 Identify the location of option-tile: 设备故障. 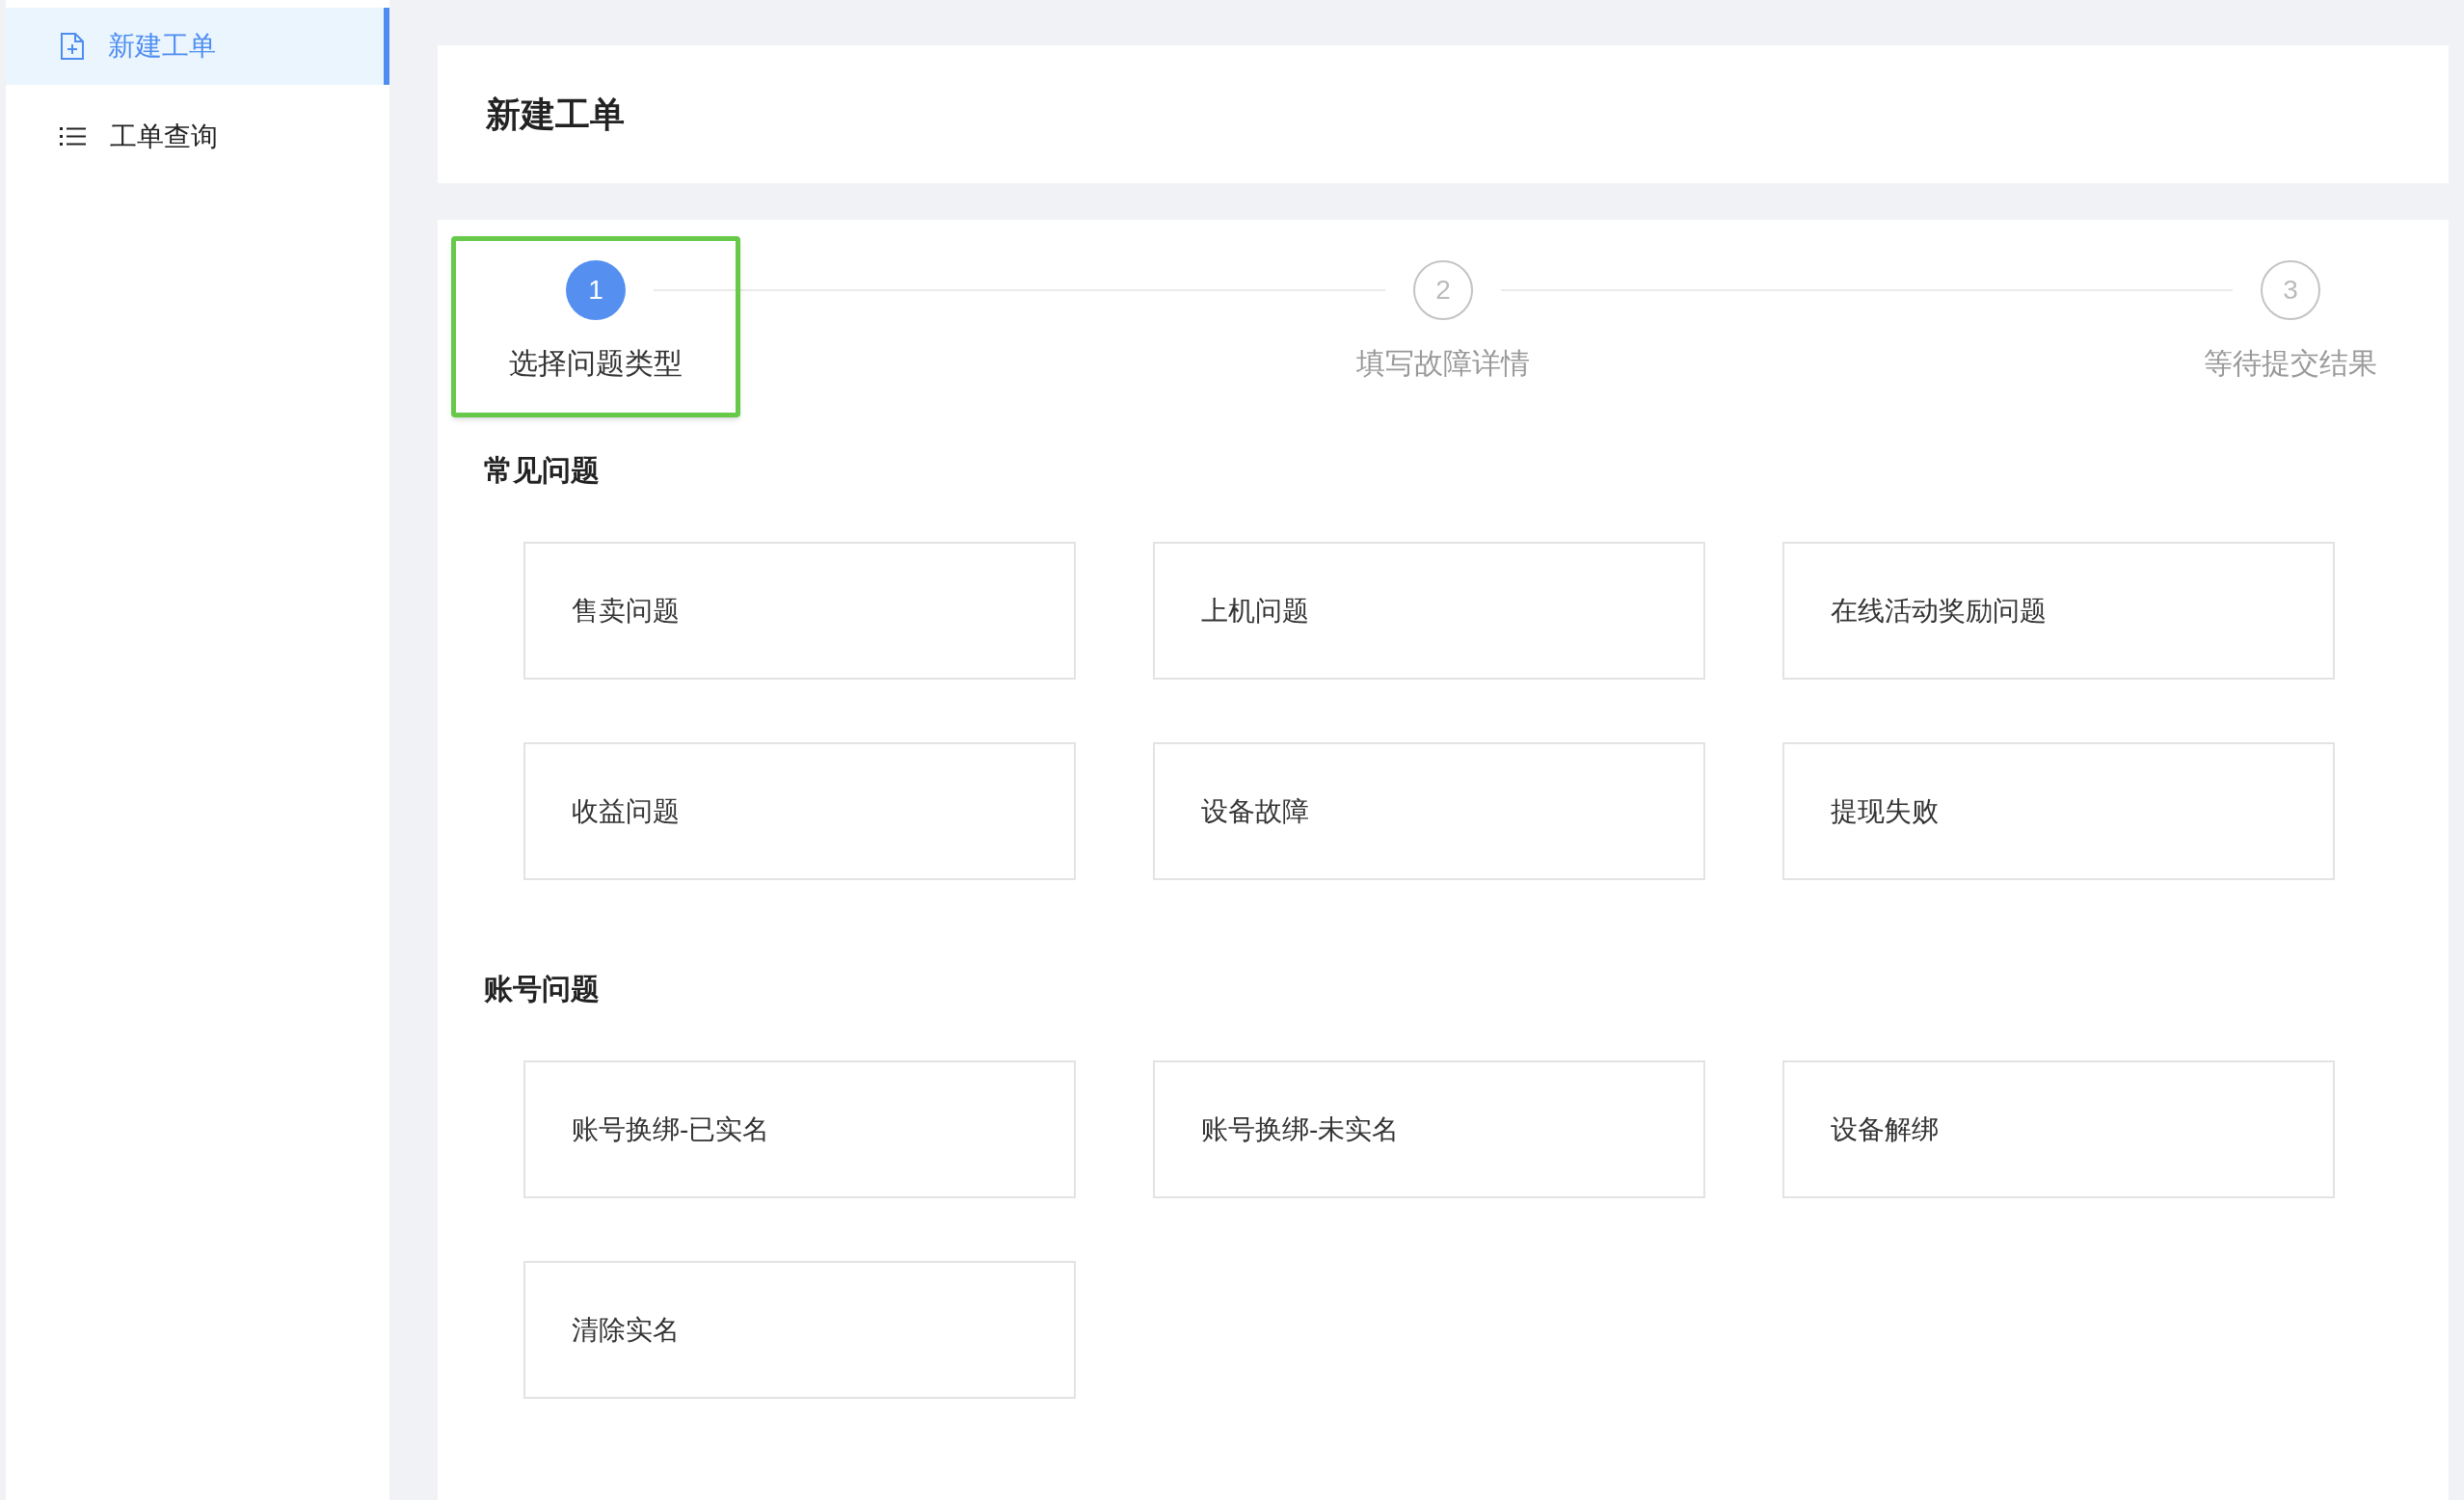
(1429, 811).